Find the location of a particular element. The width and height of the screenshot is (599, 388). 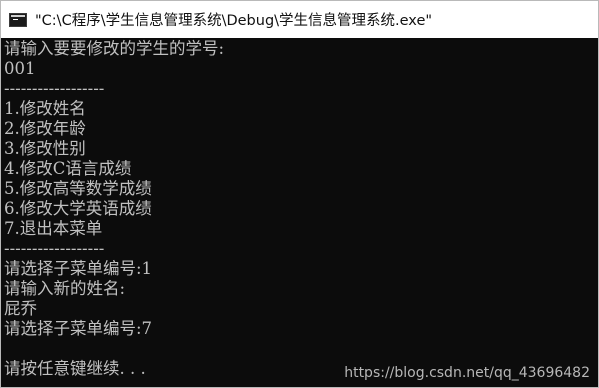

menu-item-edit-english-score: 6.修改大学英语成绩 is located at coordinates (78, 208).